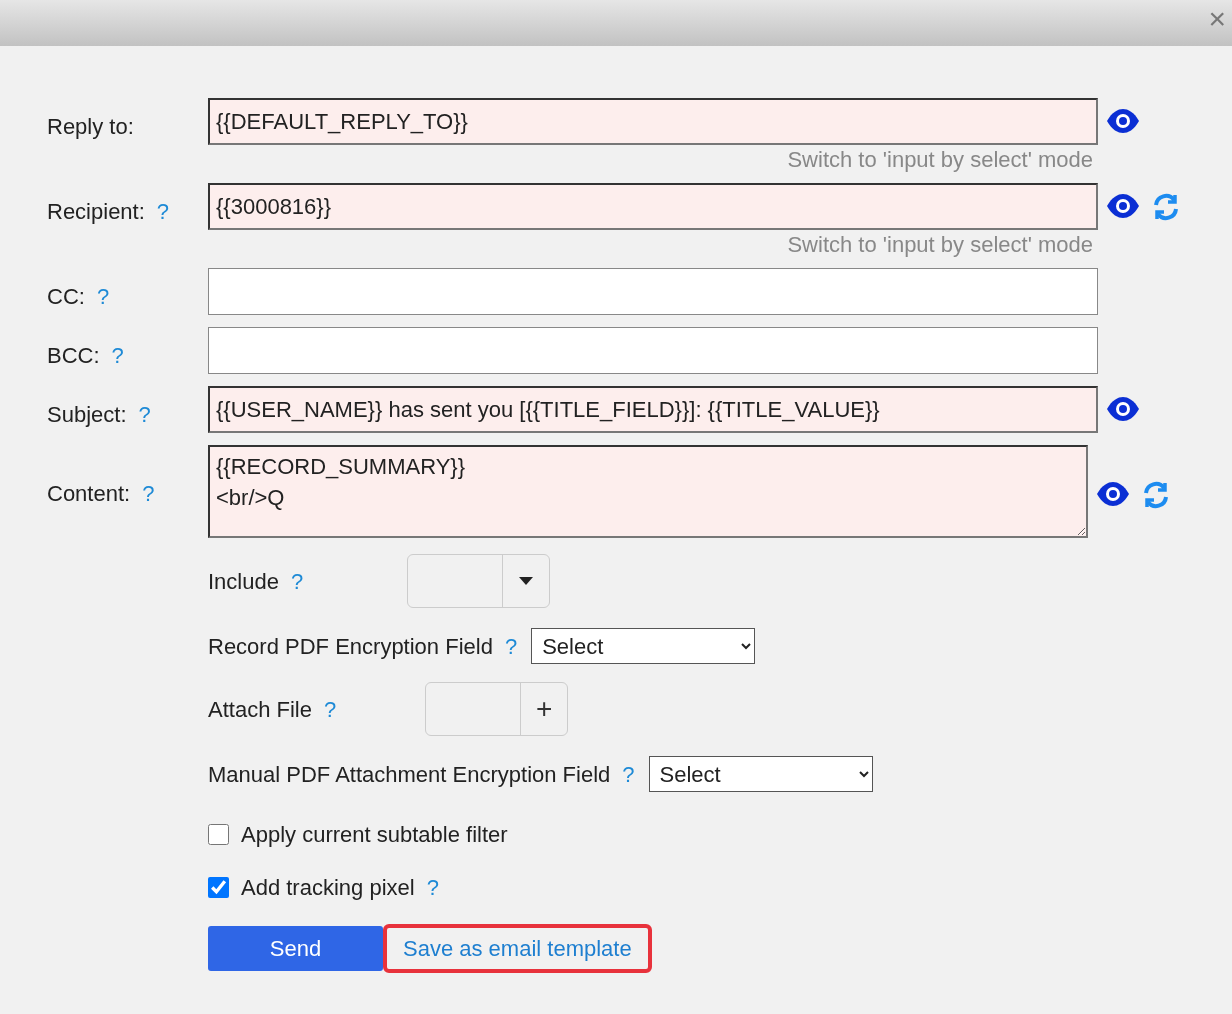 This screenshot has width=1232, height=1014. What do you see at coordinates (409, 774) in the screenshot?
I see `option-label: Manual PDF Attachment Encryption Field` at bounding box center [409, 774].